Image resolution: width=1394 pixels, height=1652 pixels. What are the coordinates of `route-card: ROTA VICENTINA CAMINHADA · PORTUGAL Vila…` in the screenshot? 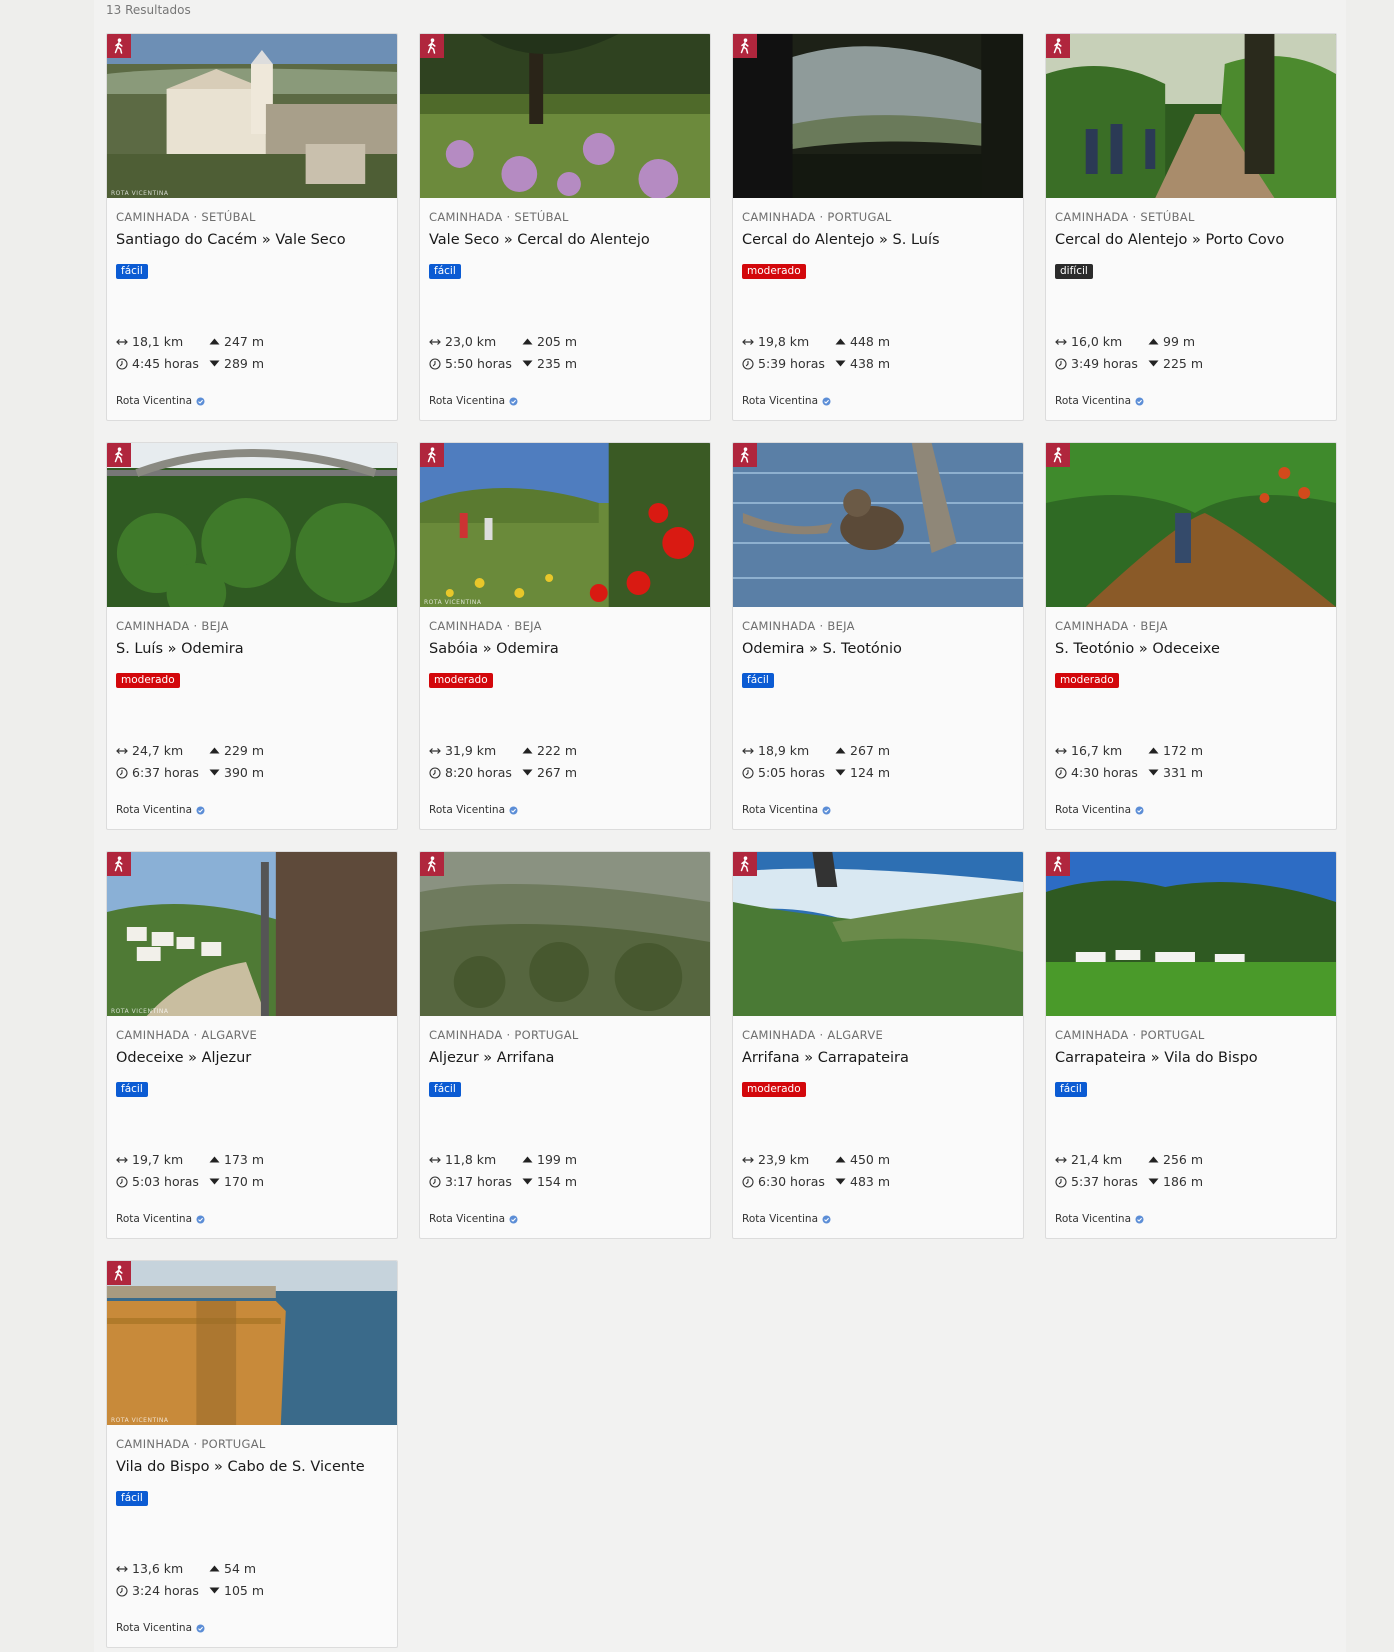 It's located at (252, 1454).